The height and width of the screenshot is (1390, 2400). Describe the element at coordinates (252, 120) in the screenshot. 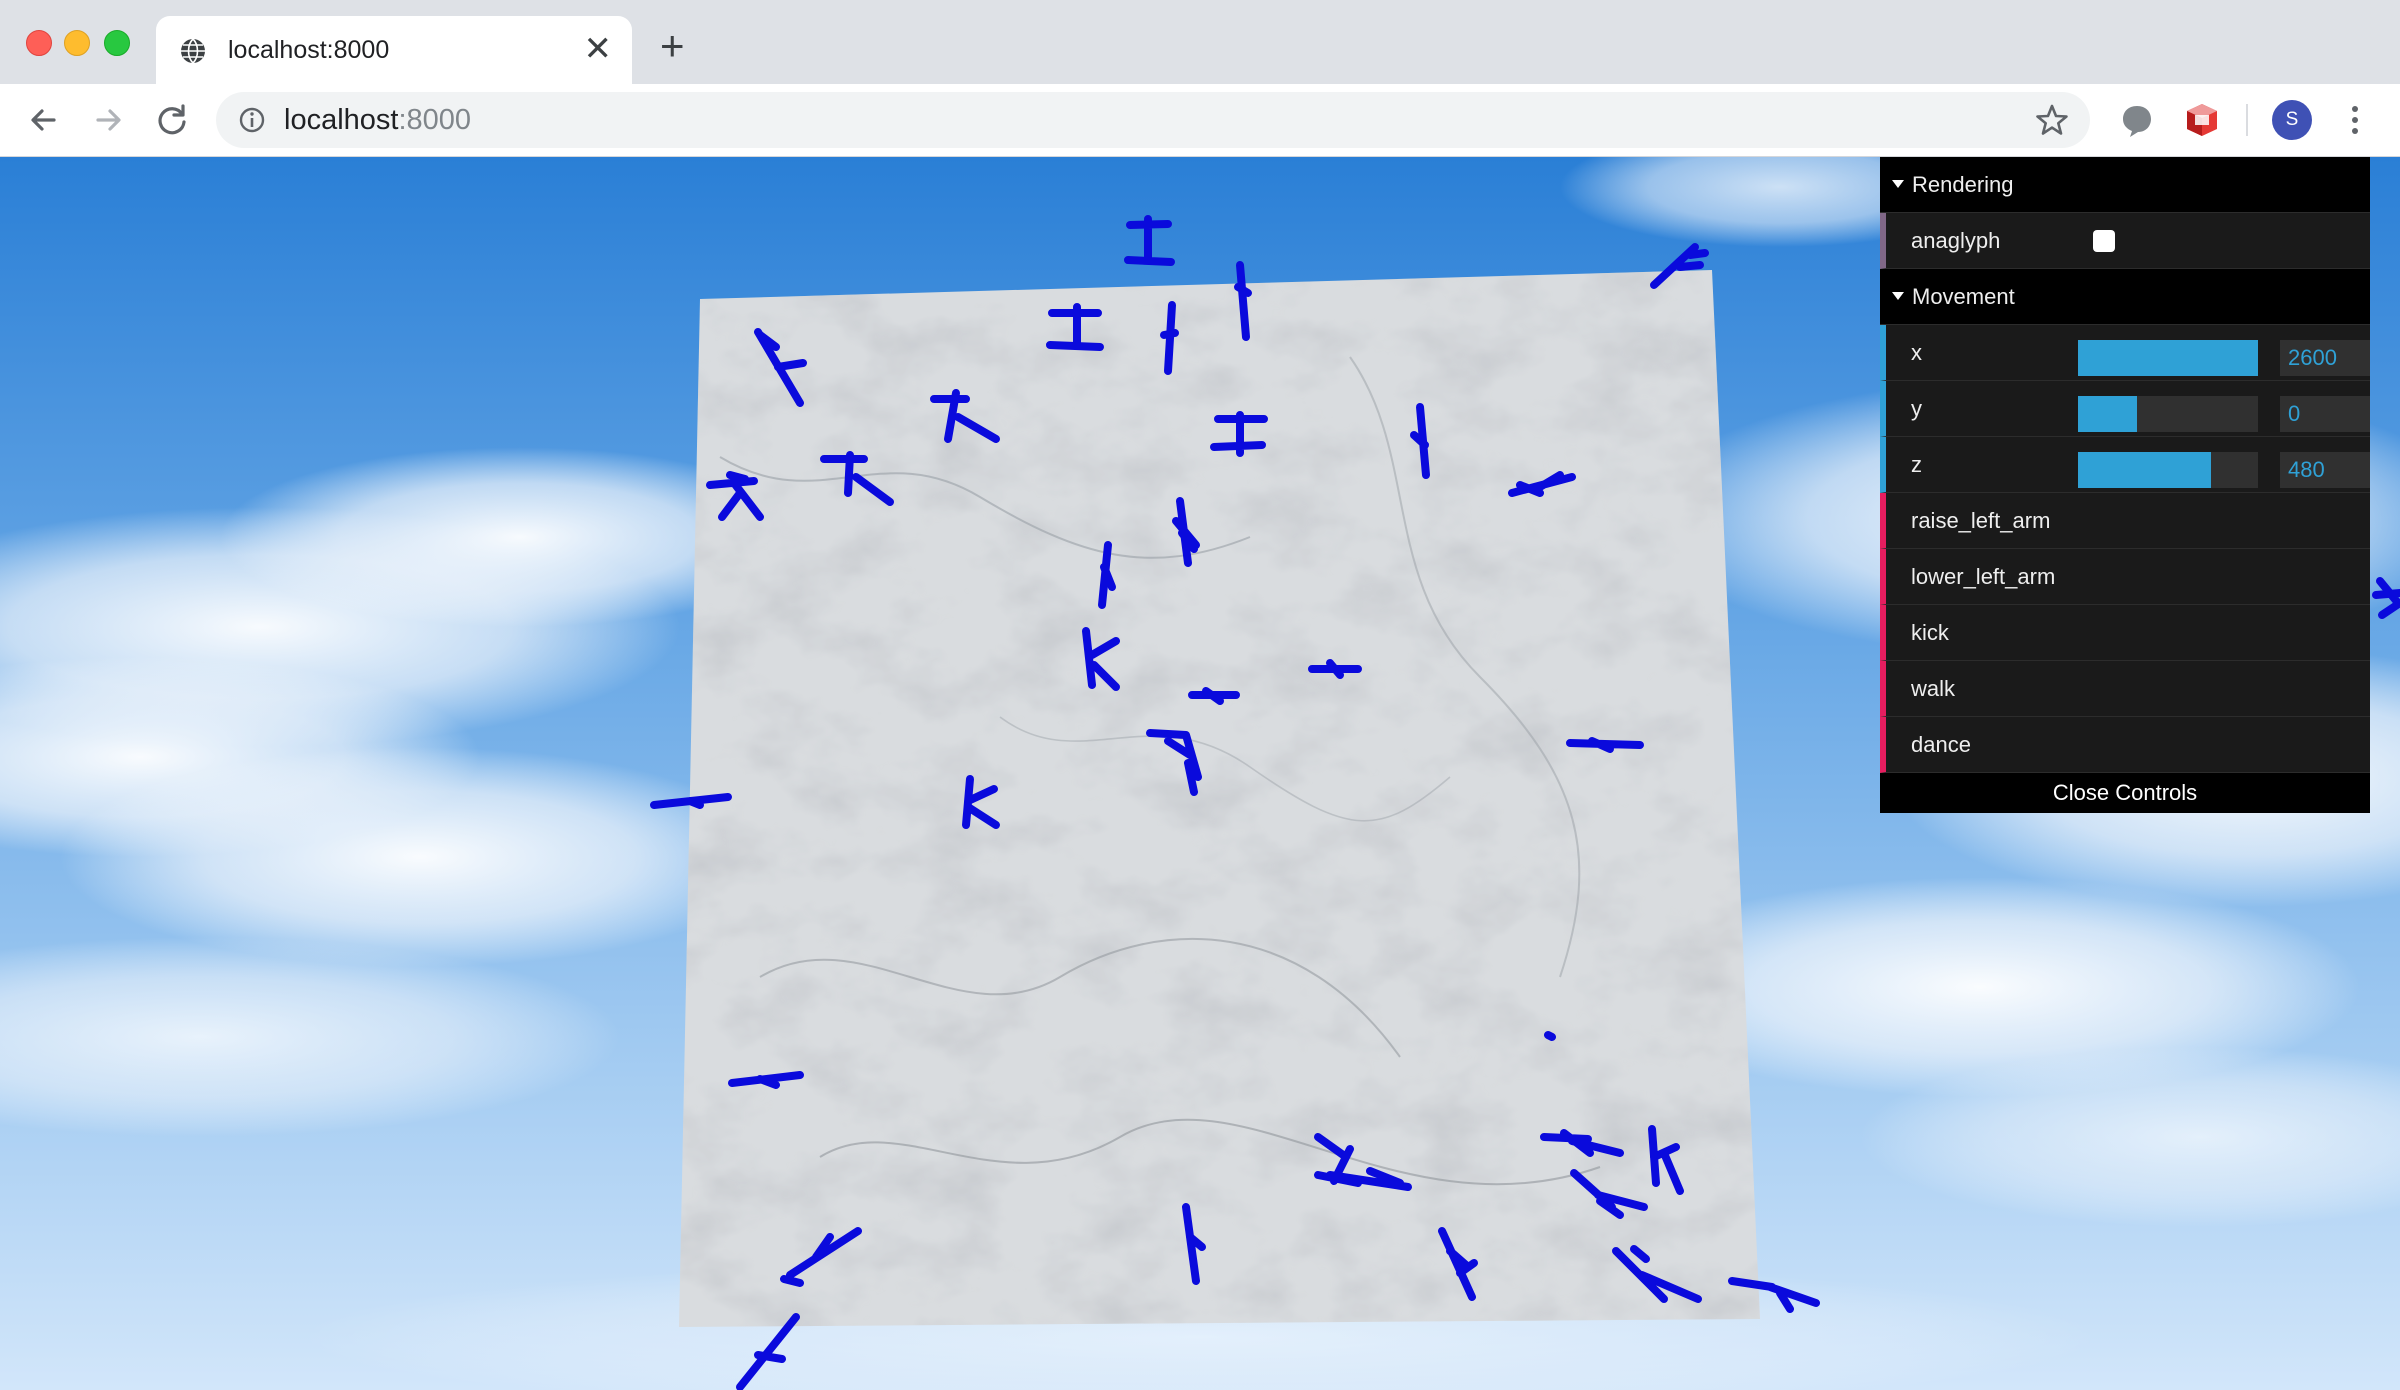

I see `info-icon` at that location.